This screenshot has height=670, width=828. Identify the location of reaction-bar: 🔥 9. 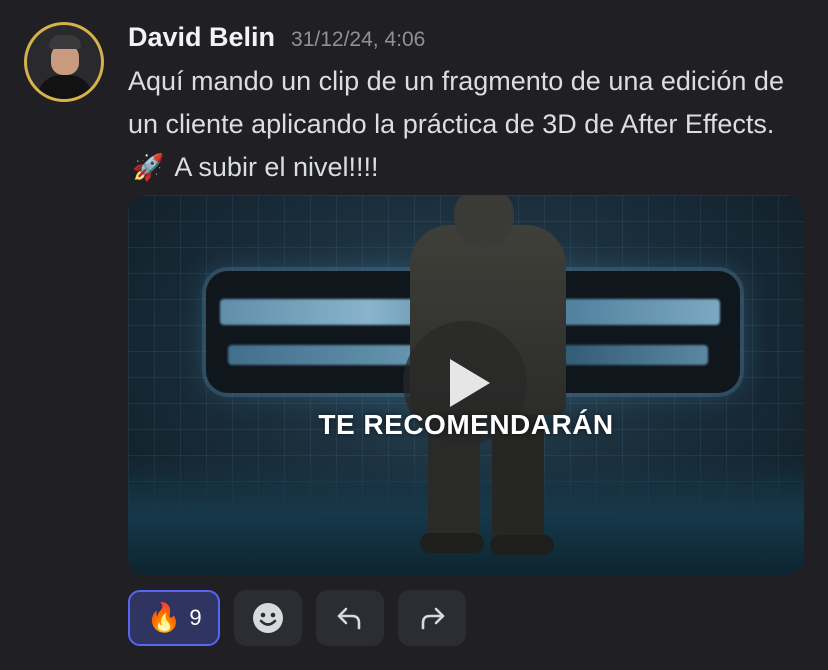
(297, 618).